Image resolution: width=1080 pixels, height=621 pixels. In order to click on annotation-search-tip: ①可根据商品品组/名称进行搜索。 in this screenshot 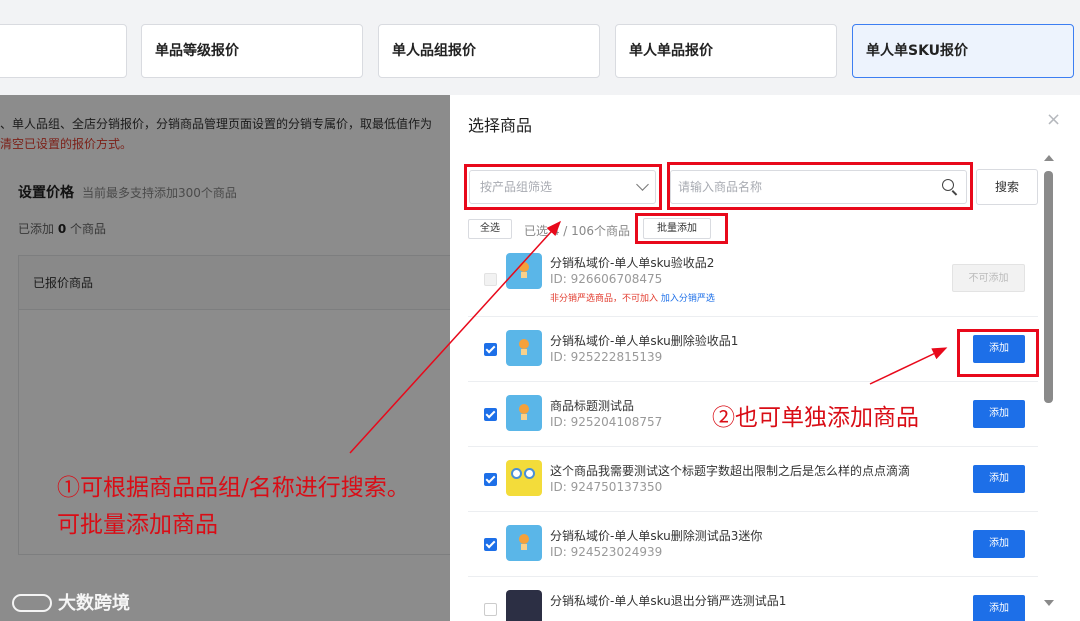, I will do `click(233, 488)`.